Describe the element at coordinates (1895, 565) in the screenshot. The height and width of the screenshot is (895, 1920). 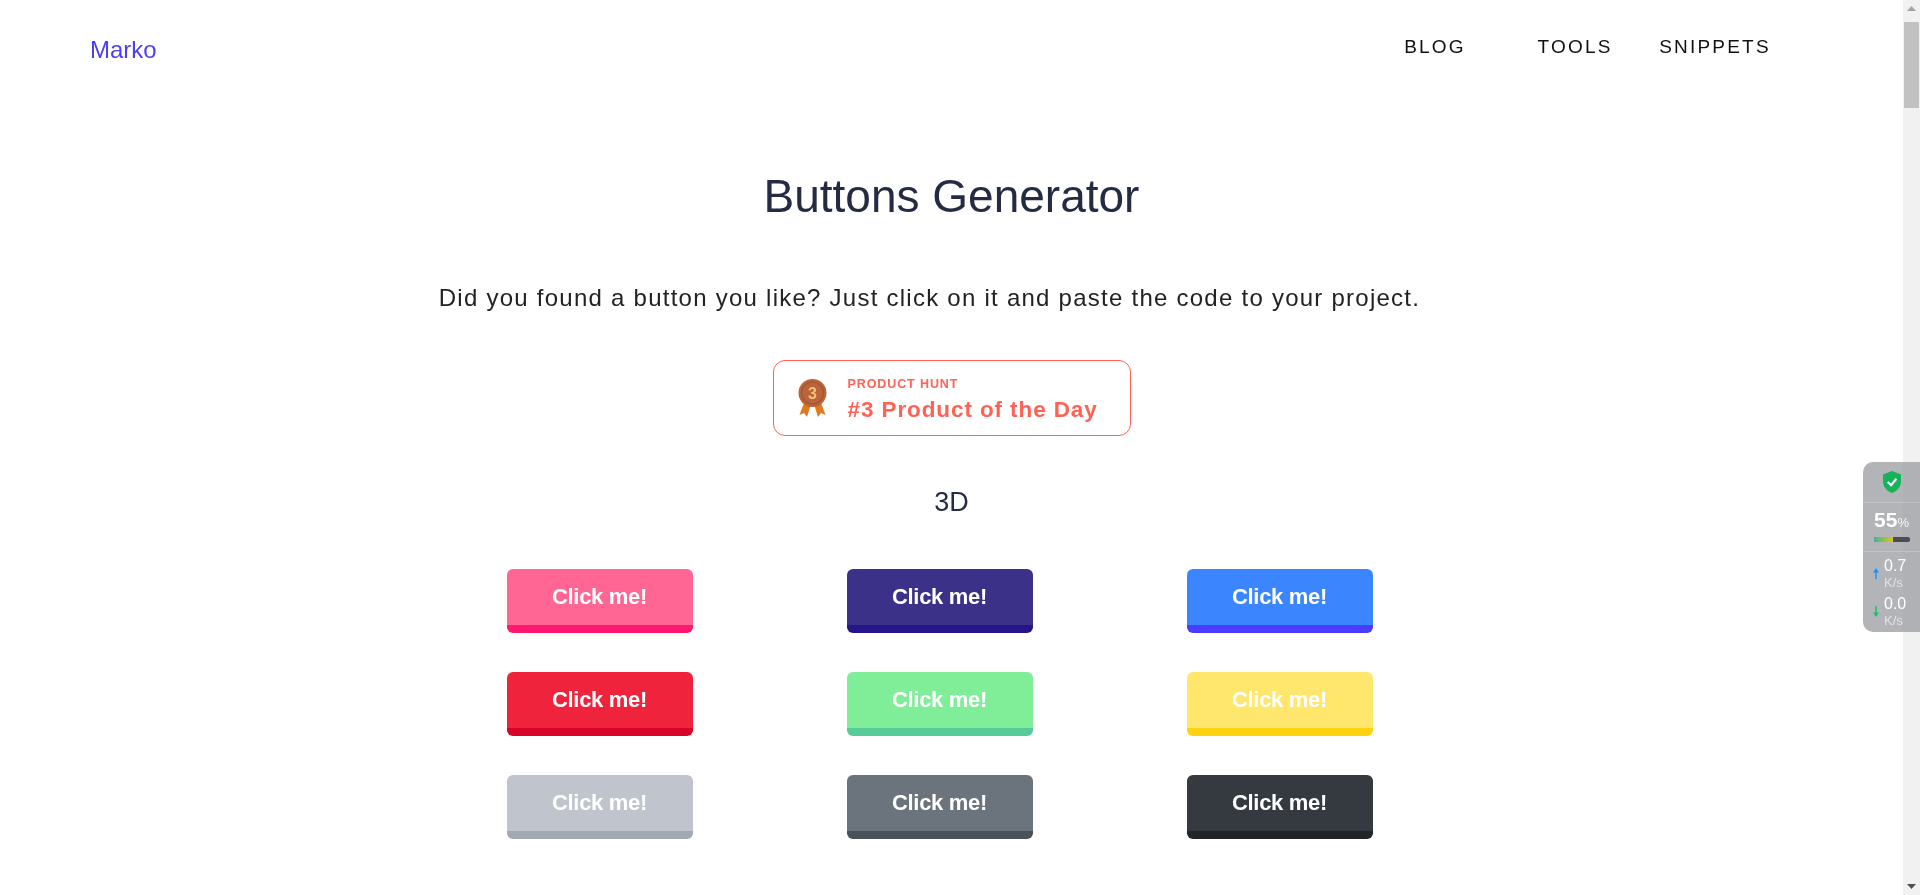
I see `speed-value: 0.7` at that location.